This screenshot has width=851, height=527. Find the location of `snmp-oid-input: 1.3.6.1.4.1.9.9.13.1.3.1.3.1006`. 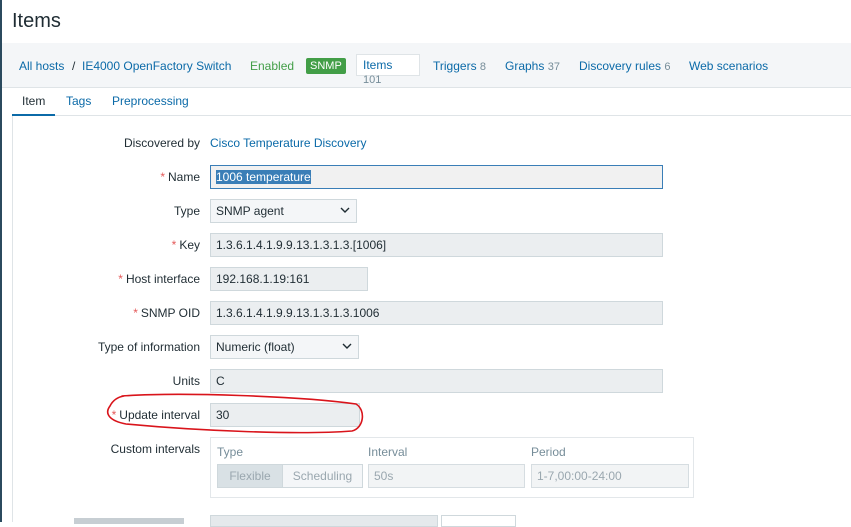

snmp-oid-input: 1.3.6.1.4.1.9.9.13.1.3.1.3.1006 is located at coordinates (436, 313).